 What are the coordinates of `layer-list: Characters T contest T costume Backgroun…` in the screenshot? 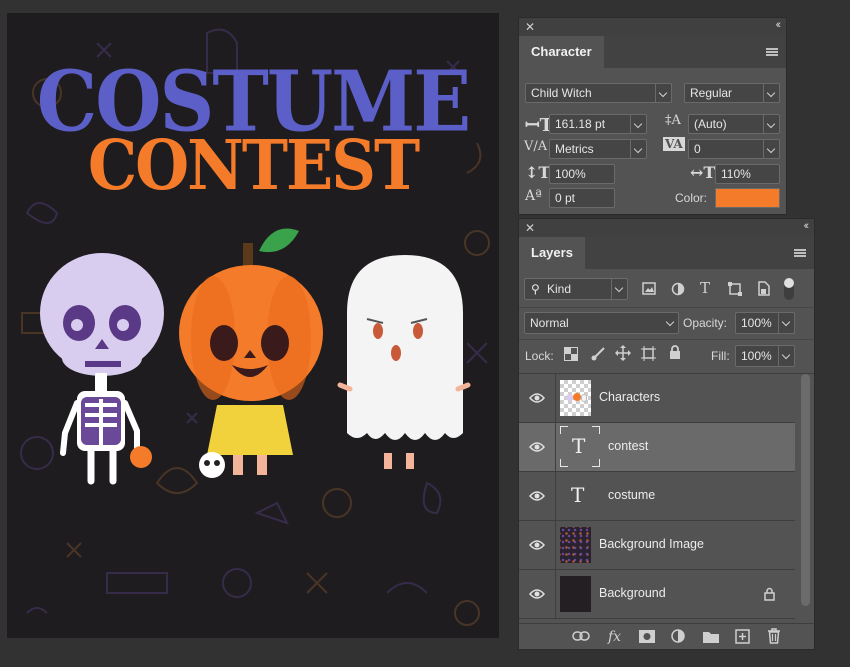 It's located at (660, 496).